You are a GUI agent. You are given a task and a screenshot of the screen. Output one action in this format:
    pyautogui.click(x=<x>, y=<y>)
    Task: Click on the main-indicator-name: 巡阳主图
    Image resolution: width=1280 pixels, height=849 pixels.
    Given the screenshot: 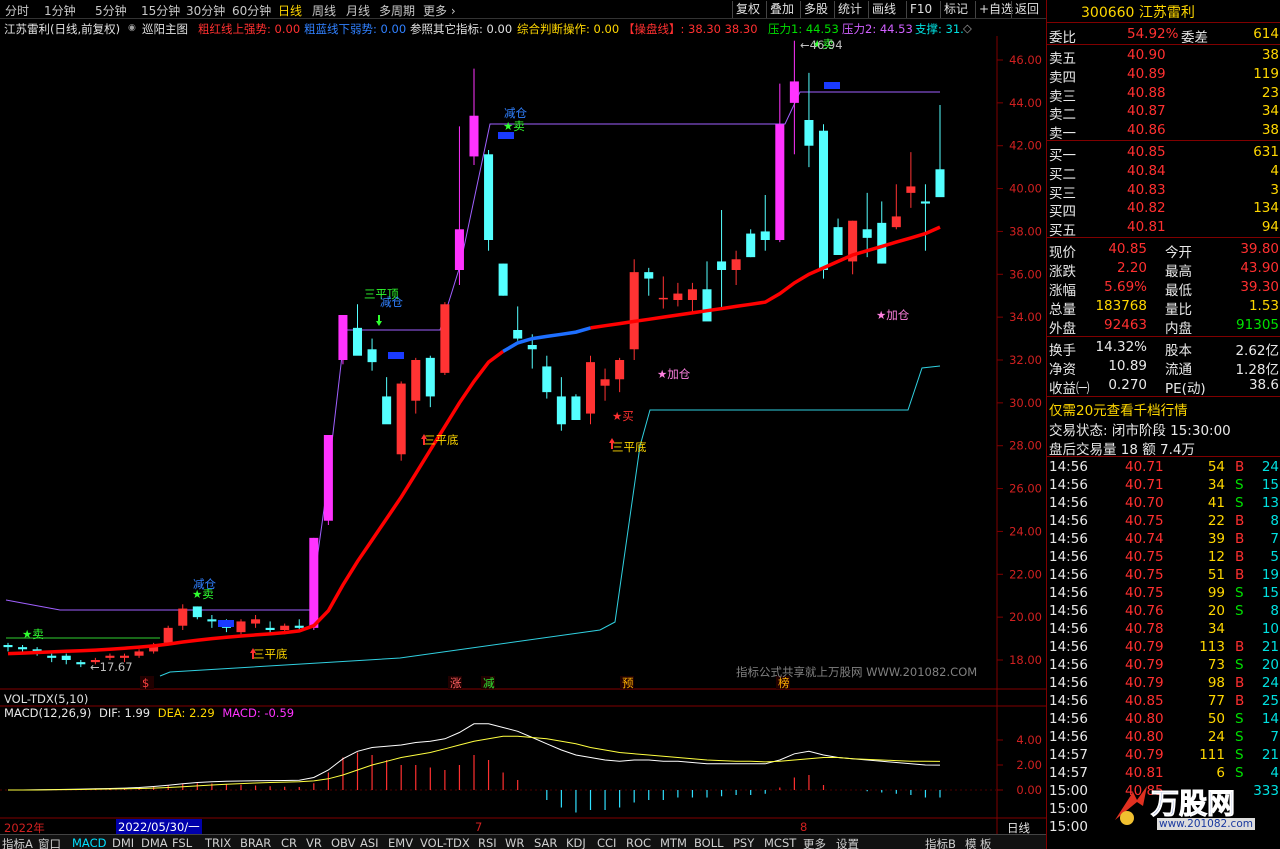 What is the action you would take?
    pyautogui.click(x=165, y=29)
    